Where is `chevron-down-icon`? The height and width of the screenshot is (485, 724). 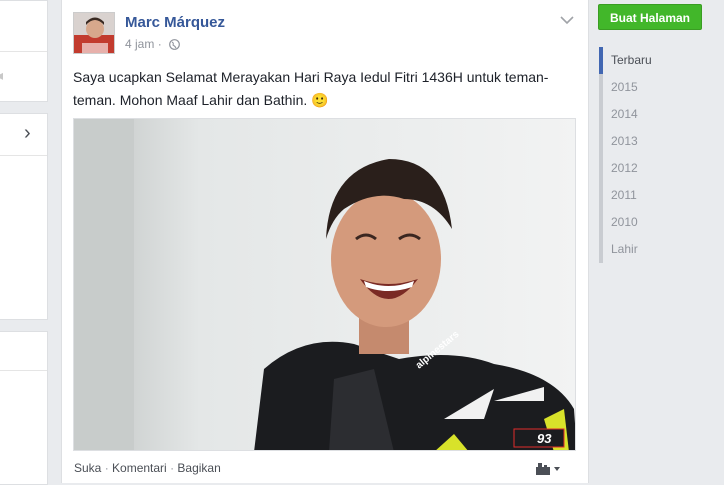
chevron-down-icon is located at coordinates (567, 20).